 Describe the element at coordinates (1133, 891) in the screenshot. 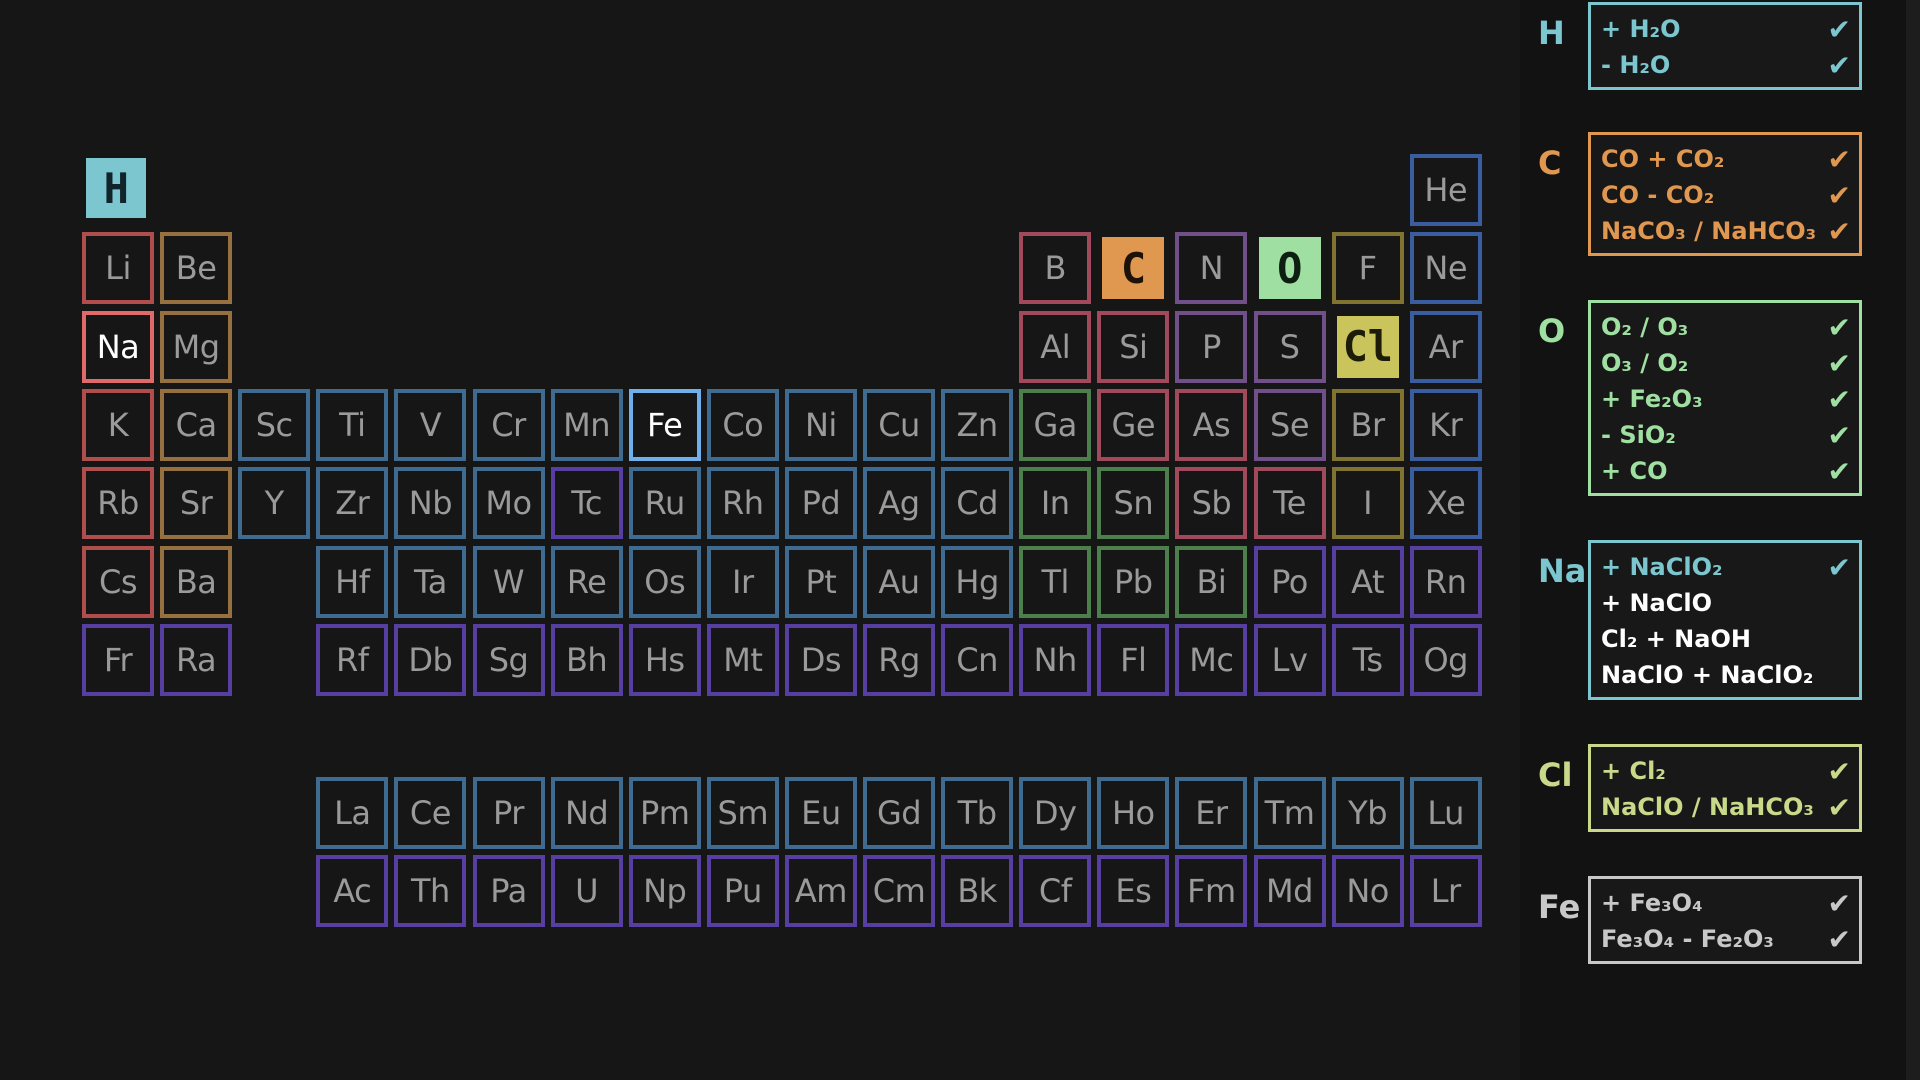

I see `element-es: Es` at that location.